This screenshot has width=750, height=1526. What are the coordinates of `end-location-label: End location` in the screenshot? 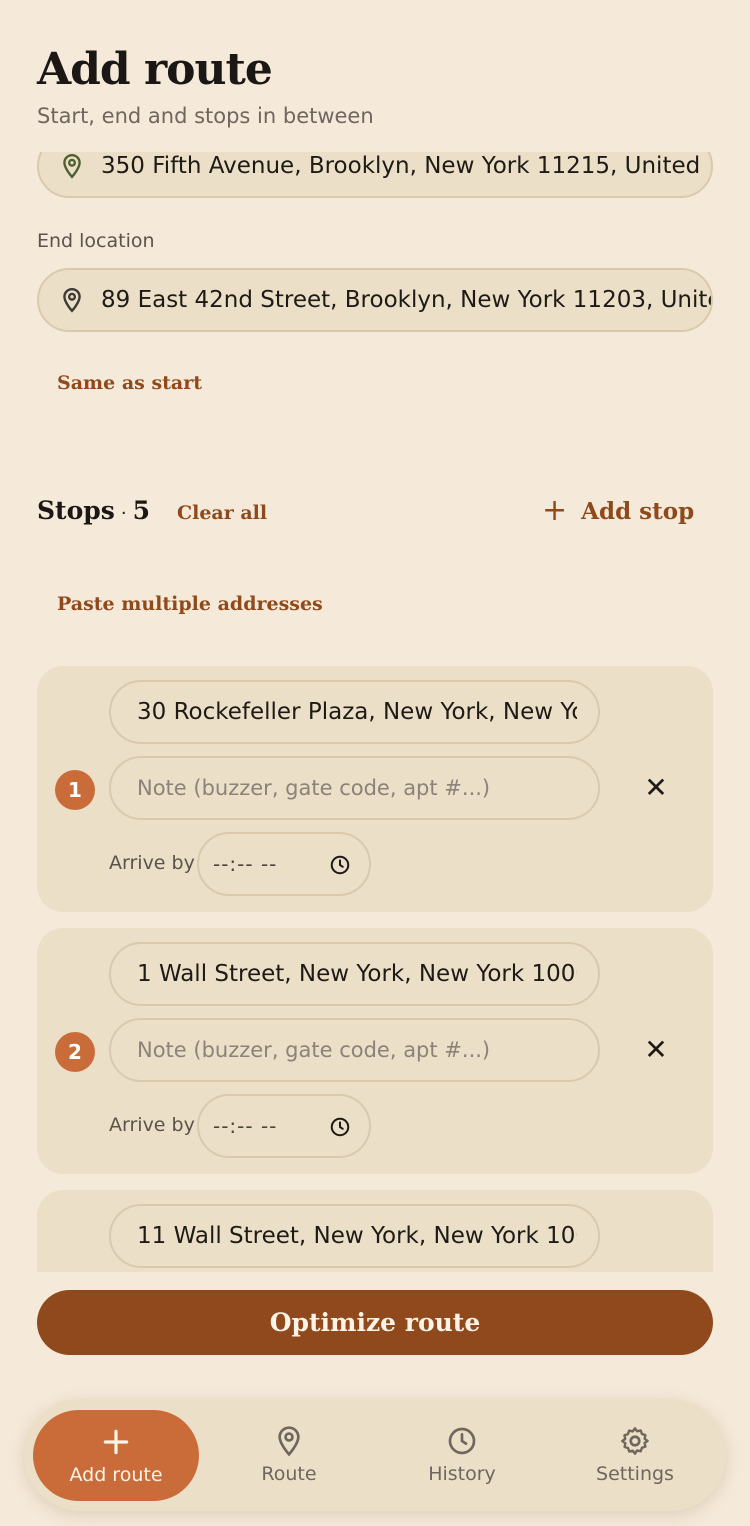 It's located at (96, 241).